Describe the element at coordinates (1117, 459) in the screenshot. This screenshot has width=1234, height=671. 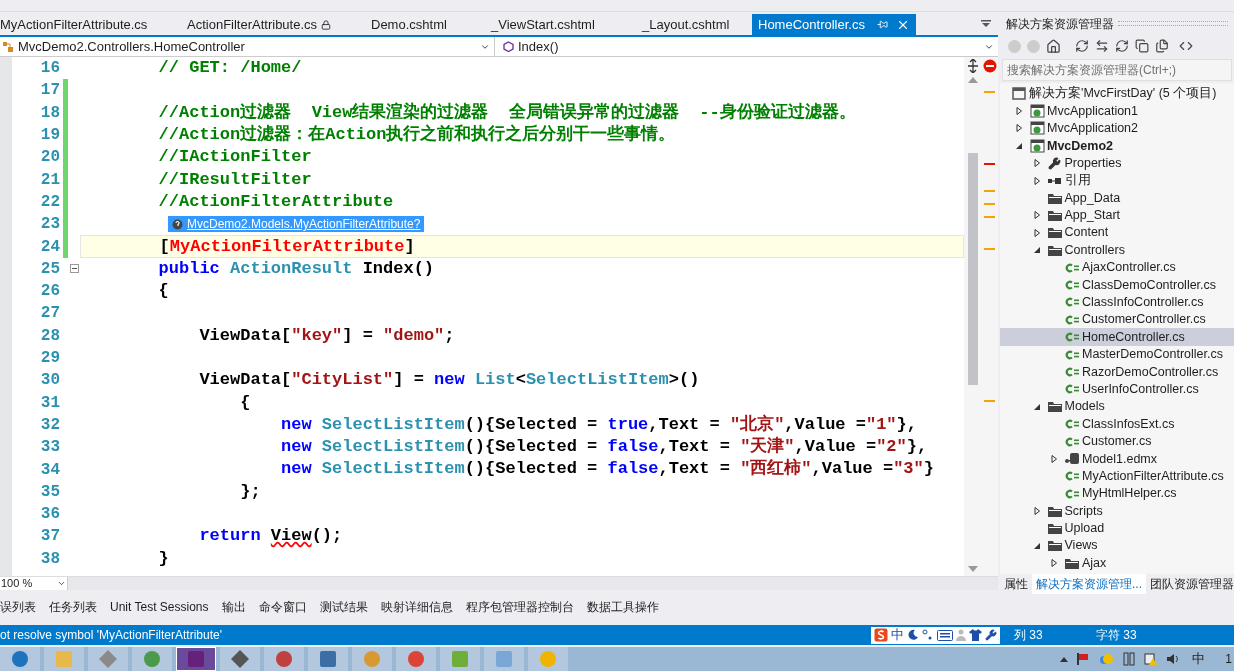
I see `tree-item: Model1.edmx` at that location.